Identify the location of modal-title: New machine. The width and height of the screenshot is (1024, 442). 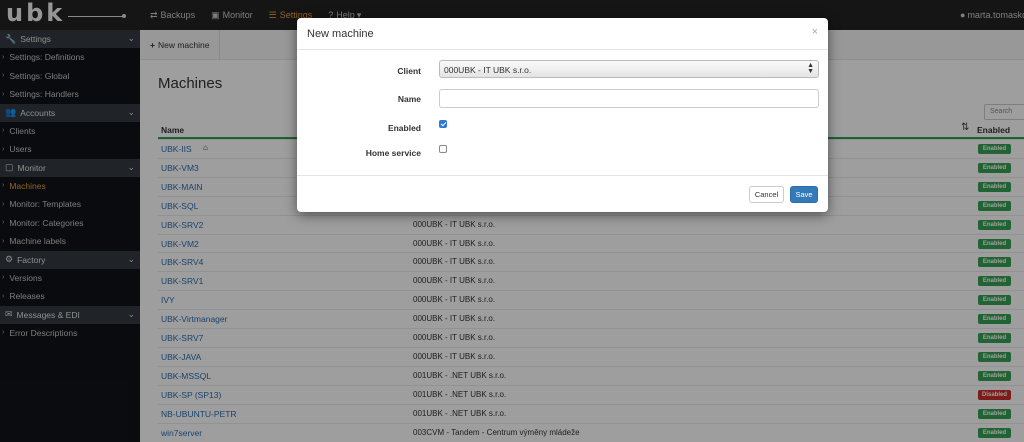
(340, 34).